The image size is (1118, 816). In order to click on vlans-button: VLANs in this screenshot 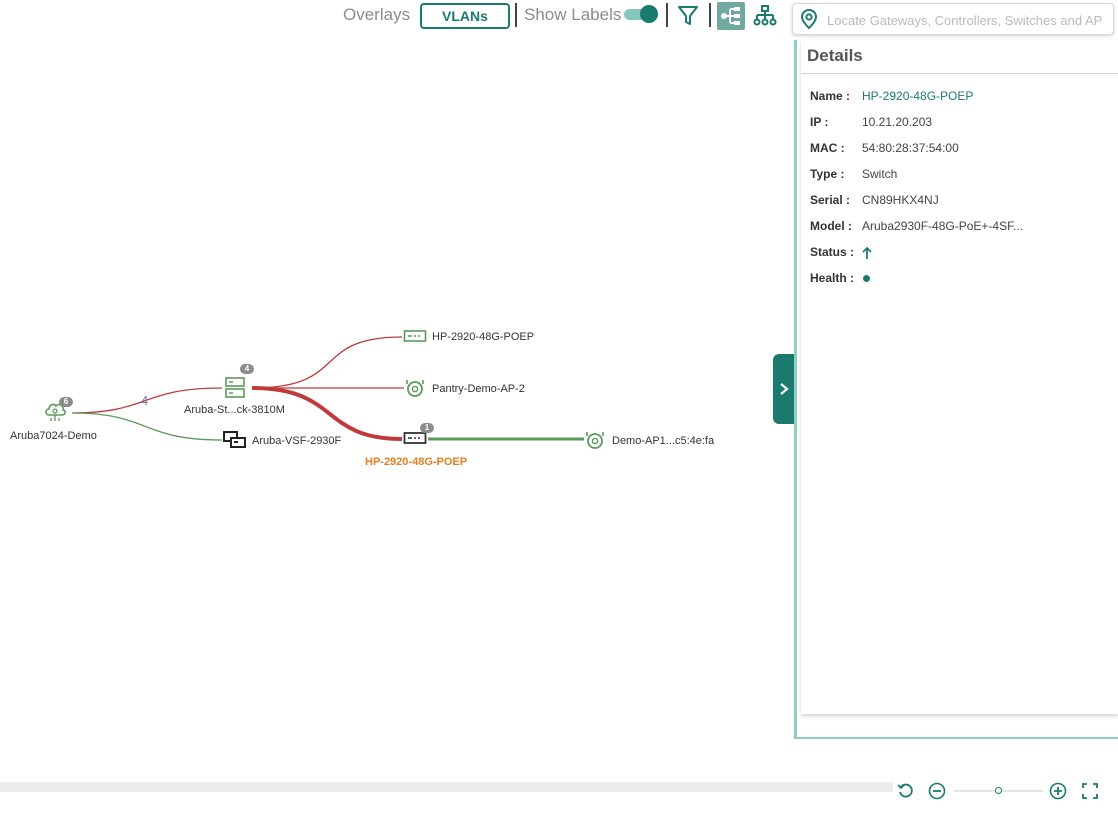, I will do `click(465, 16)`.